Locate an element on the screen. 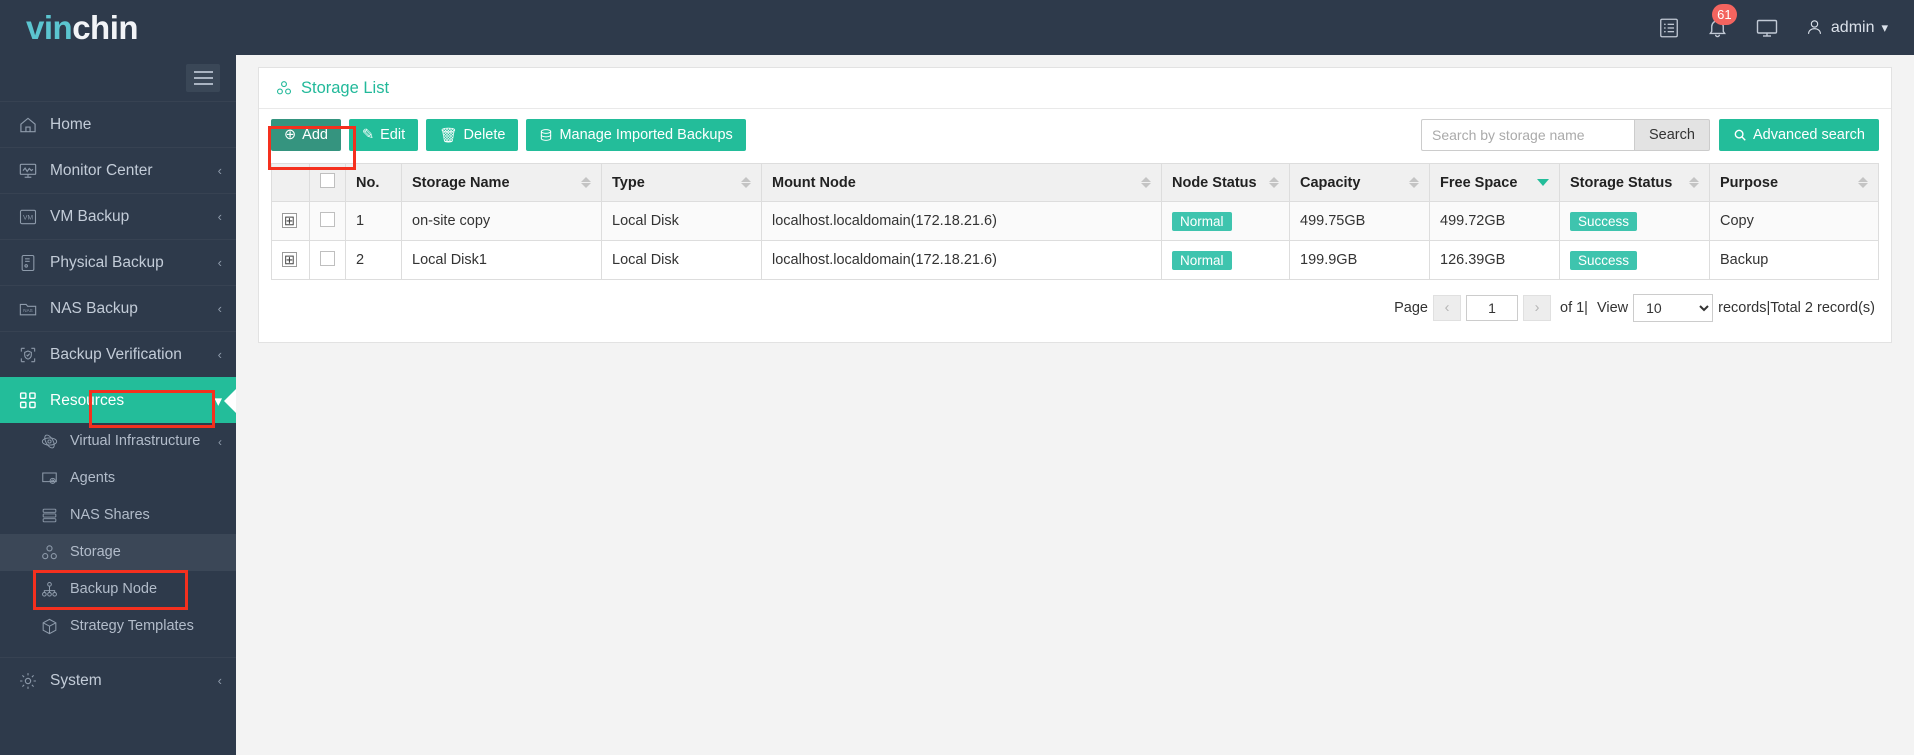 The image size is (1914, 755). column-free-space: Free Space is located at coordinates (1494, 182).